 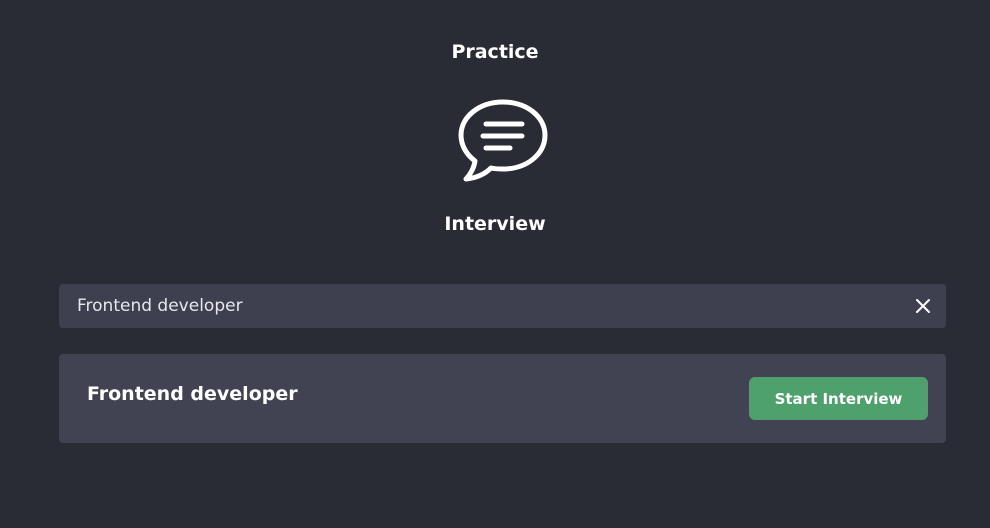 What do you see at coordinates (838, 398) in the screenshot?
I see `start-interview-button: Start Interview` at bounding box center [838, 398].